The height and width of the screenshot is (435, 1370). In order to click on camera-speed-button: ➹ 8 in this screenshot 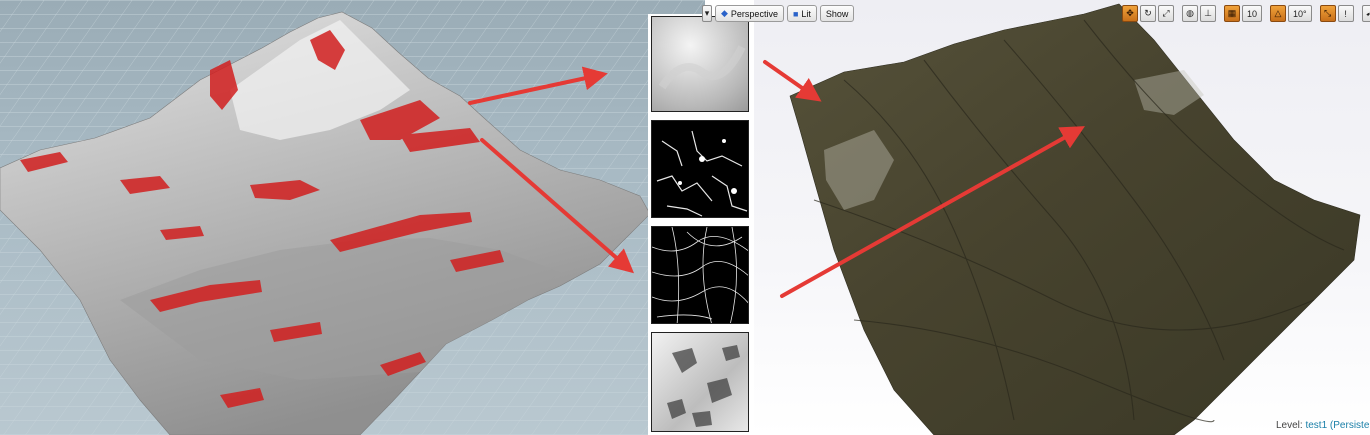, I will do `click(1365, 13)`.